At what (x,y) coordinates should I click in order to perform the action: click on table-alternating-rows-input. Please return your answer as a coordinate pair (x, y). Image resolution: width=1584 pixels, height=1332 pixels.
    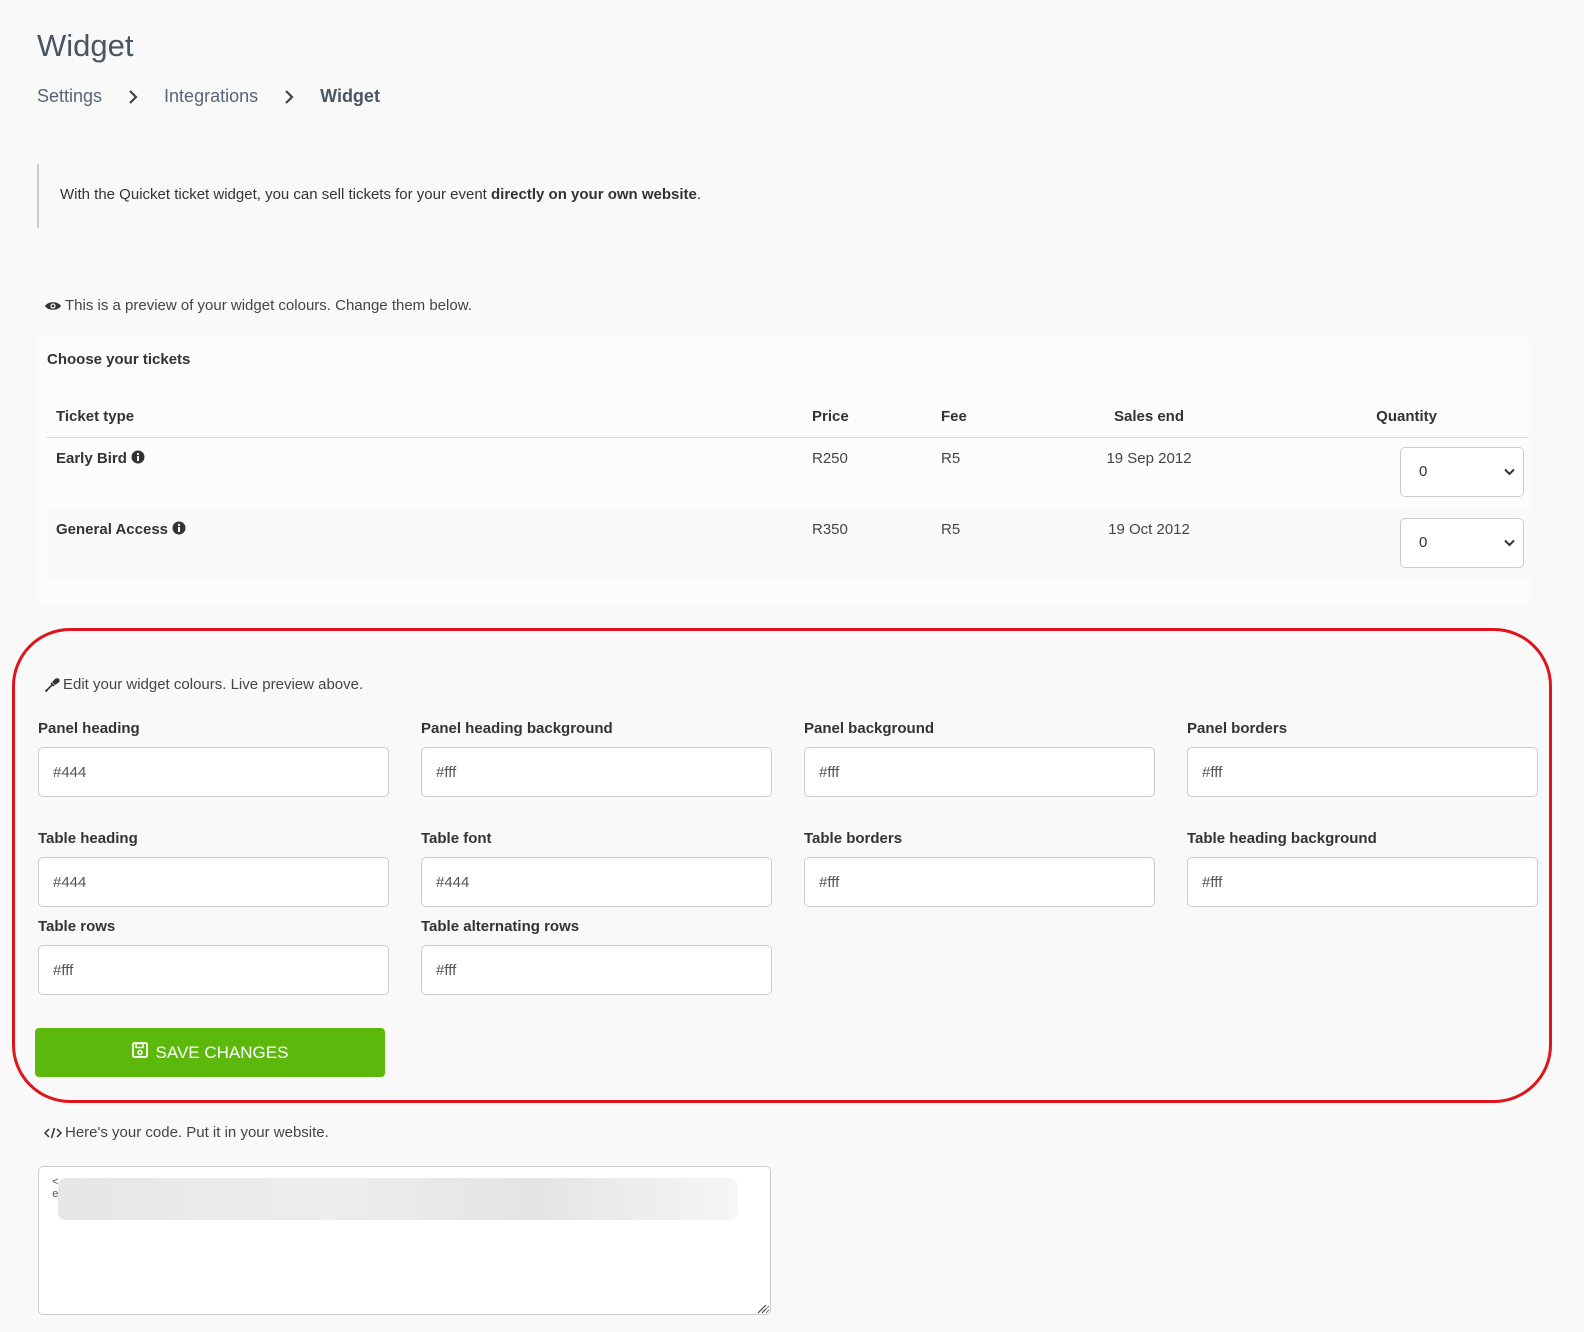
    Looking at the image, I should click on (596, 970).